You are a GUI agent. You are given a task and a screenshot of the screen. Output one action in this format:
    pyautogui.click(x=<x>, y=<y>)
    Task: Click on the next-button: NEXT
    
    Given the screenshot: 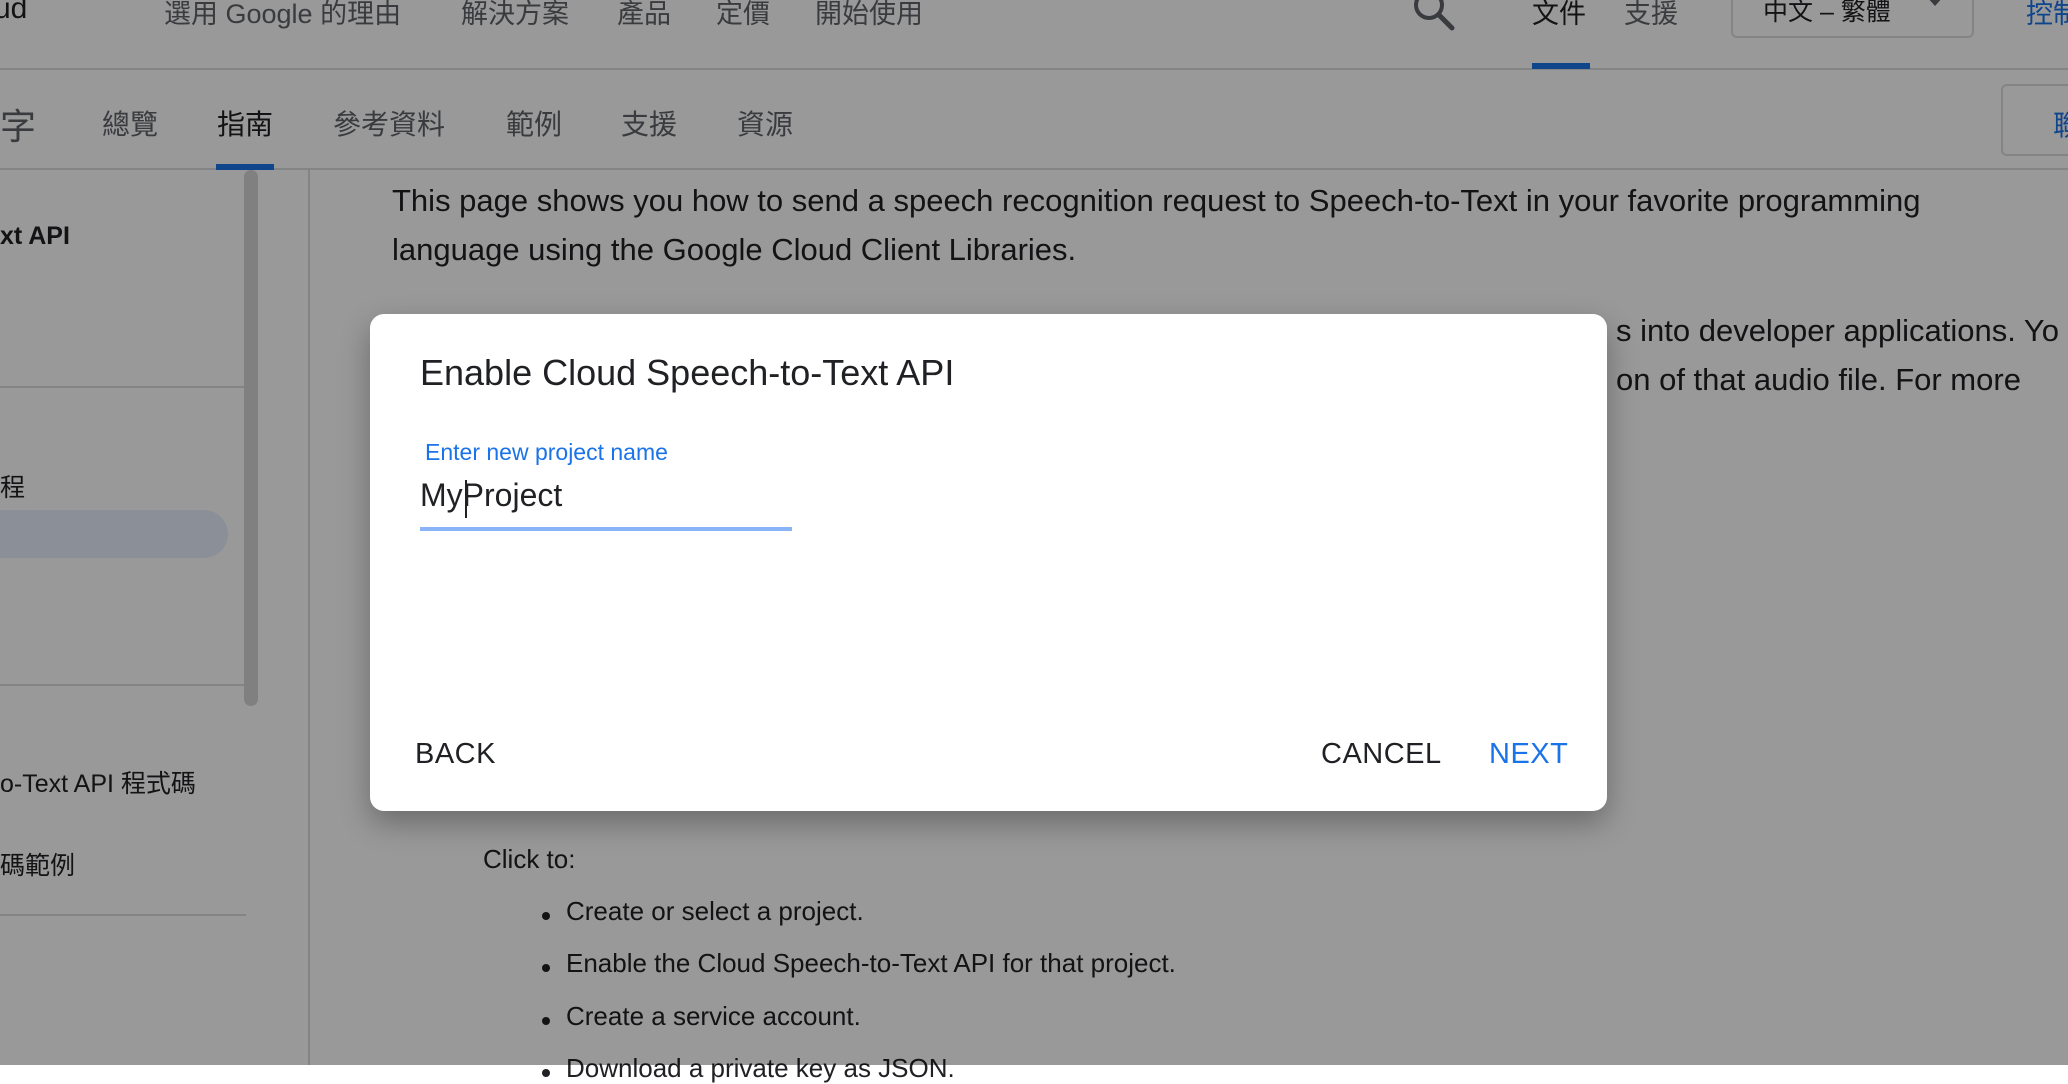 What is the action you would take?
    pyautogui.click(x=1528, y=754)
    